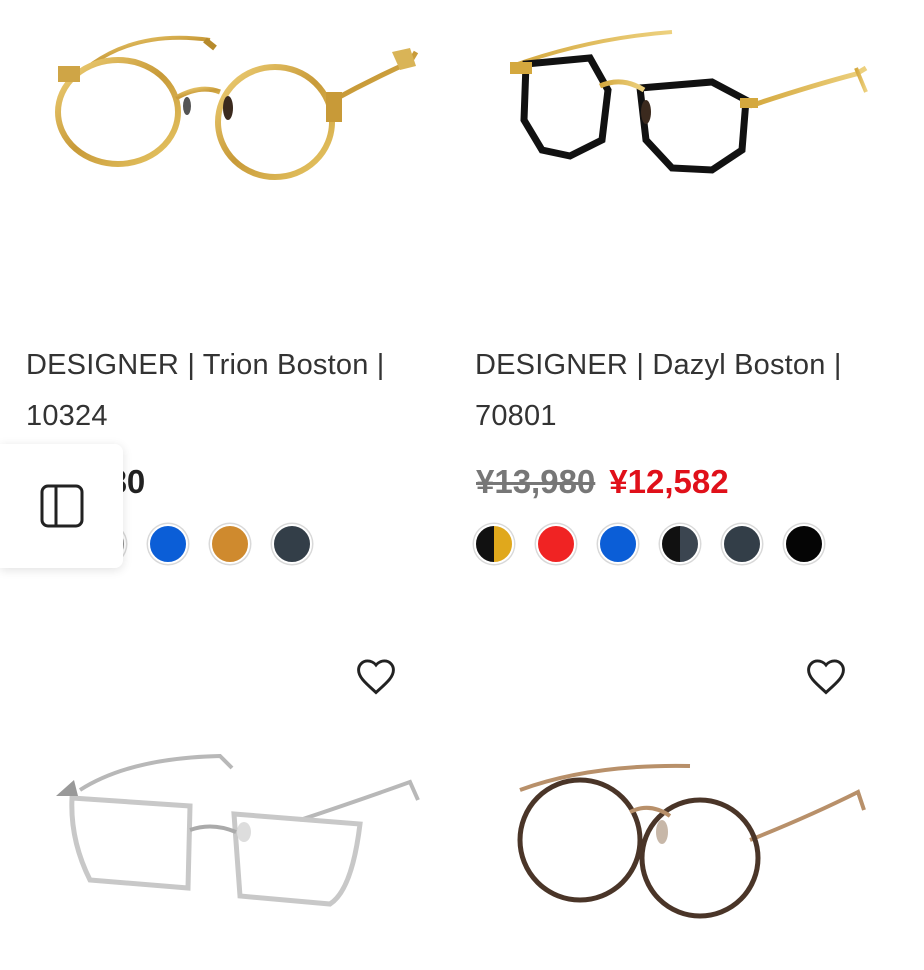  What do you see at coordinates (689, 102) in the screenshot?
I see `glasses-black-gold-icon` at bounding box center [689, 102].